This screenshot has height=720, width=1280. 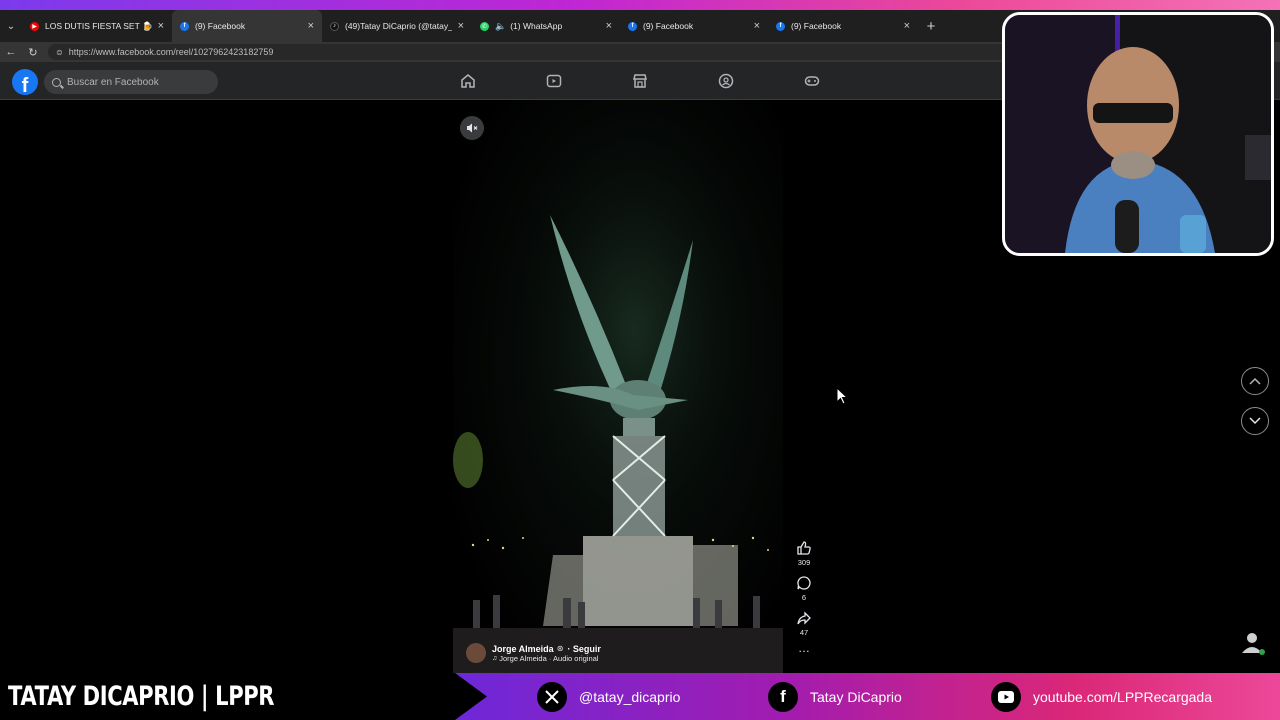 I want to click on browser-tab: ▶ LOS DUTIS FIESTA SET 🍺 25 MIN ×, so click(x=97, y=26).